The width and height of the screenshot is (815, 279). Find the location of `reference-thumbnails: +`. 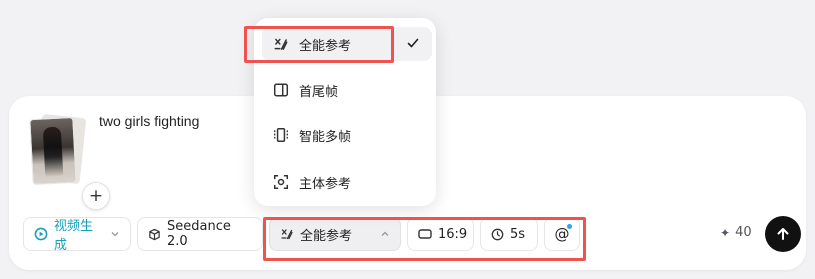

reference-thumbnails: + is located at coordinates (69, 161).